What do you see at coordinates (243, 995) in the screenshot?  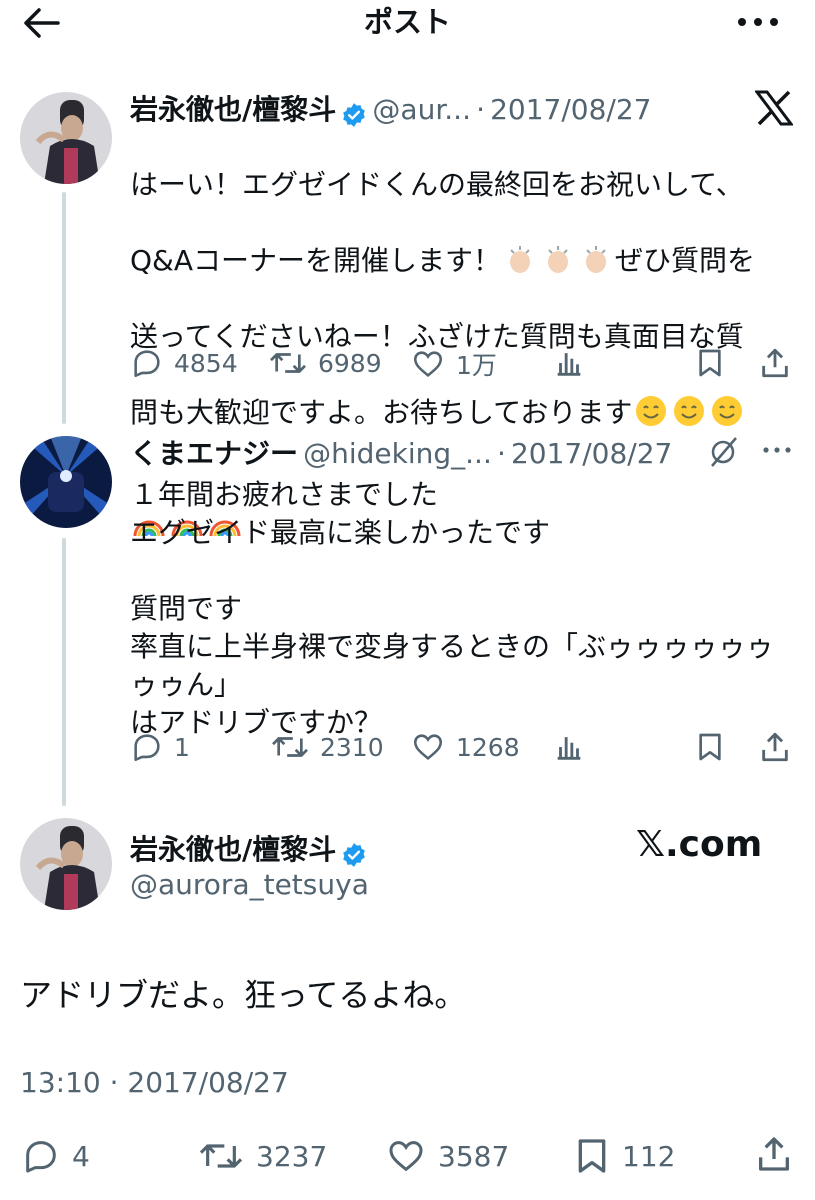 I see `post-text: アドリブだよ。狂ってるよね。` at bounding box center [243, 995].